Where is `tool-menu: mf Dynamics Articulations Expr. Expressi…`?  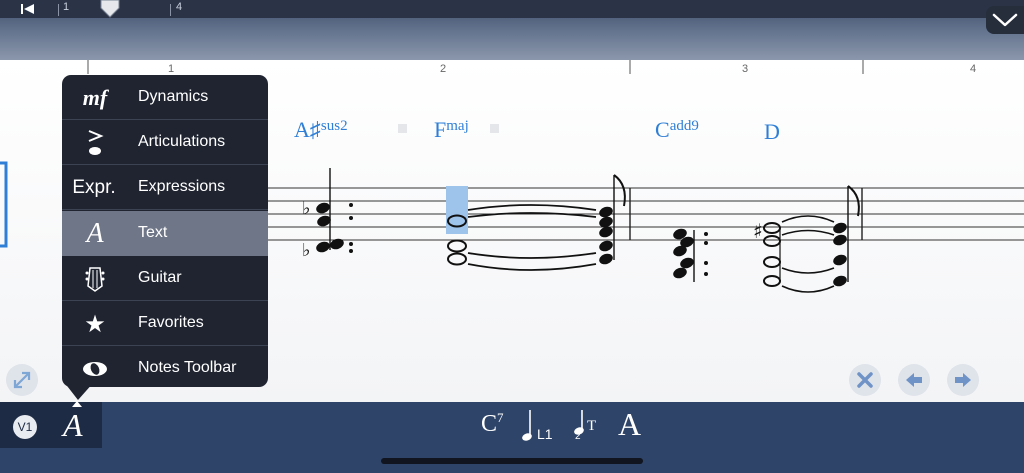 tool-menu: mf Dynamics Articulations Expr. Expressi… is located at coordinates (165, 231).